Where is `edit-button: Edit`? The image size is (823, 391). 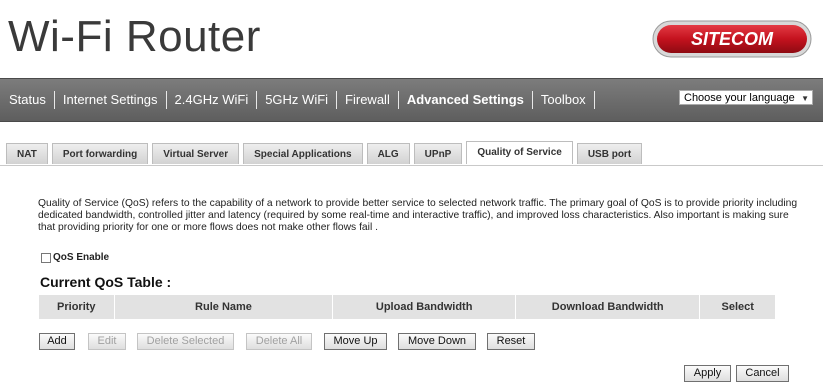 edit-button: Edit is located at coordinates (107, 341).